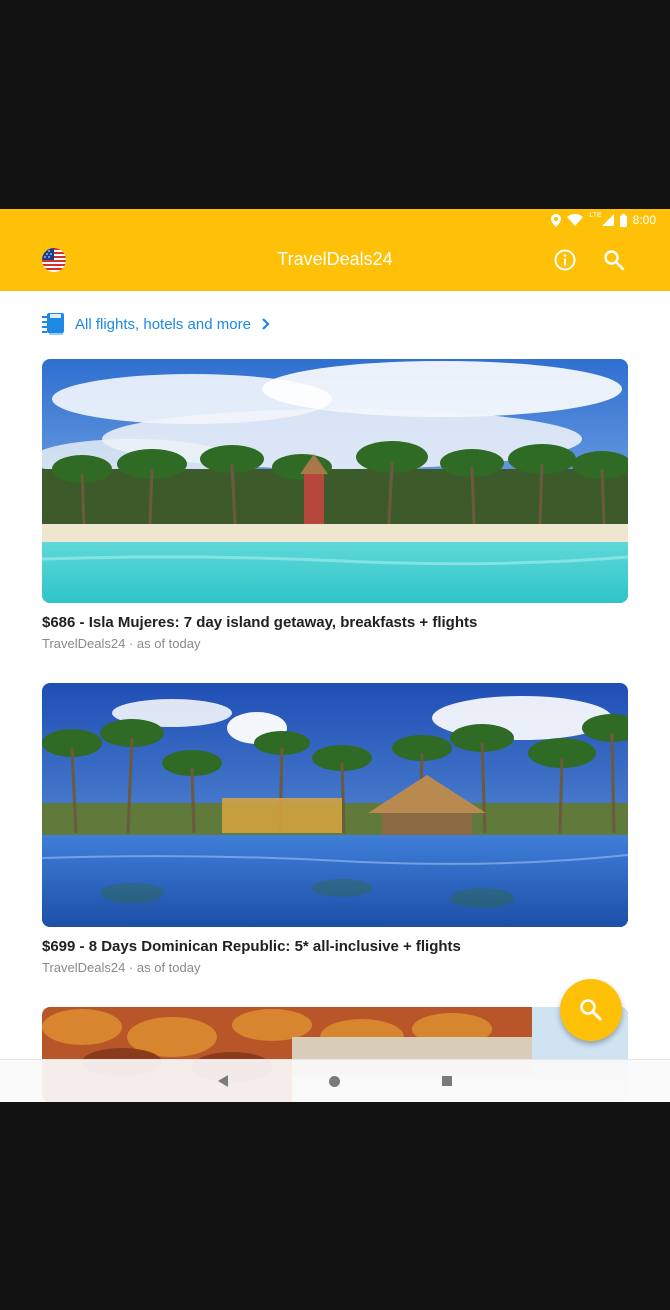 This screenshot has width=670, height=1310. What do you see at coordinates (335, 261) in the screenshot?
I see `app-bar: TravelDeals24` at bounding box center [335, 261].